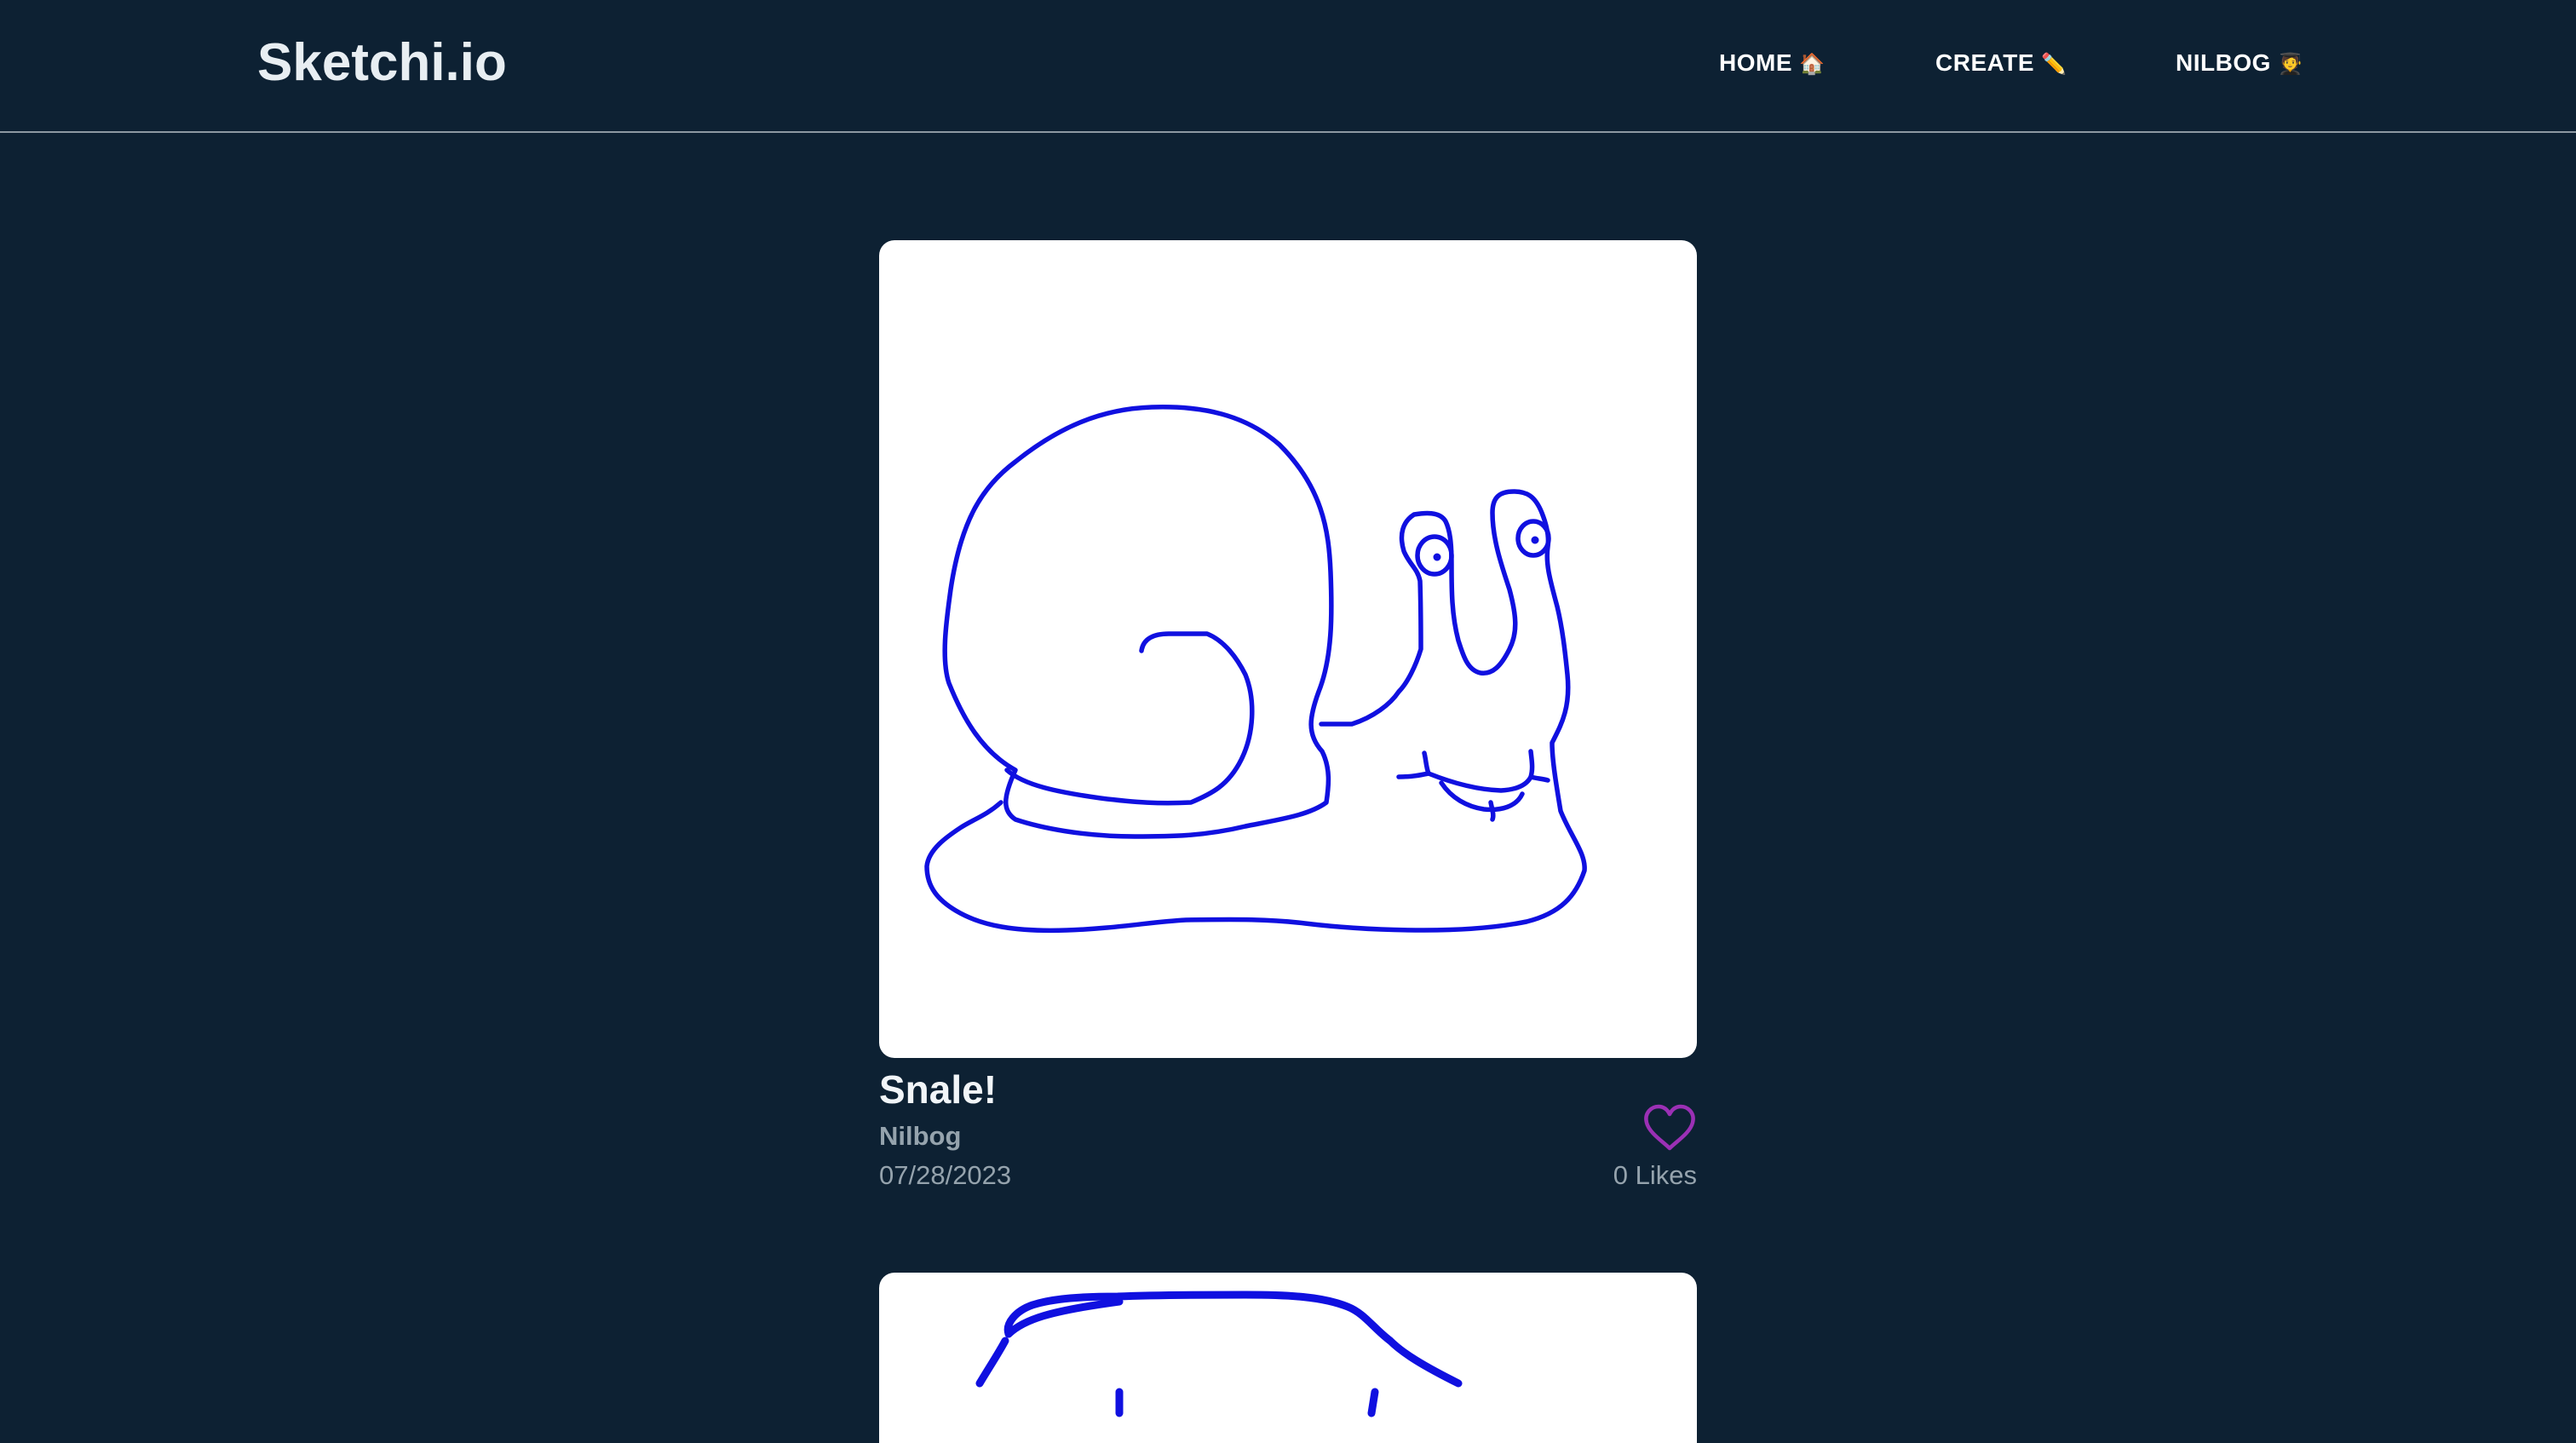  What do you see at coordinates (1985, 63) in the screenshot?
I see `nav-create-label: CREATE` at bounding box center [1985, 63].